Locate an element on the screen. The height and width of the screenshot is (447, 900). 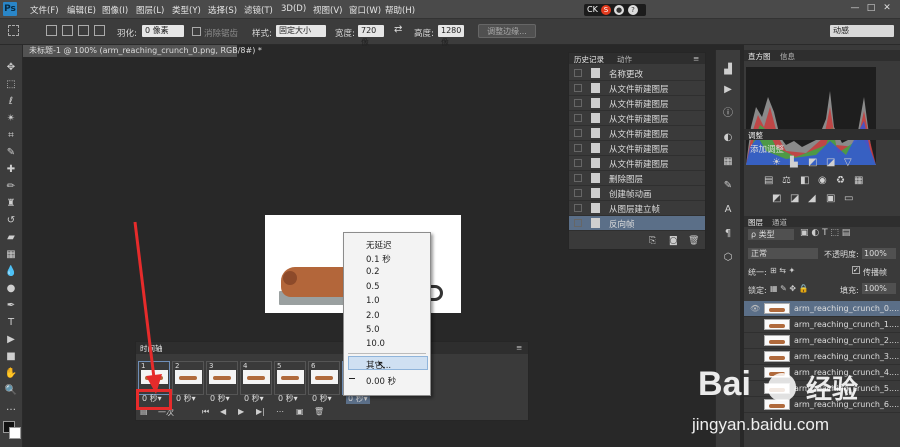
marquee-tool-icon: ⬚ is located at coordinates (11, 84).